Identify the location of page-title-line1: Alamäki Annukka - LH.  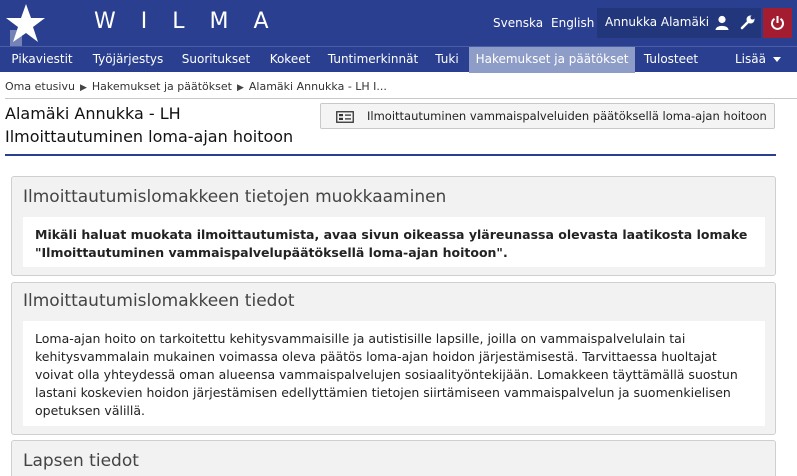
(93, 113).